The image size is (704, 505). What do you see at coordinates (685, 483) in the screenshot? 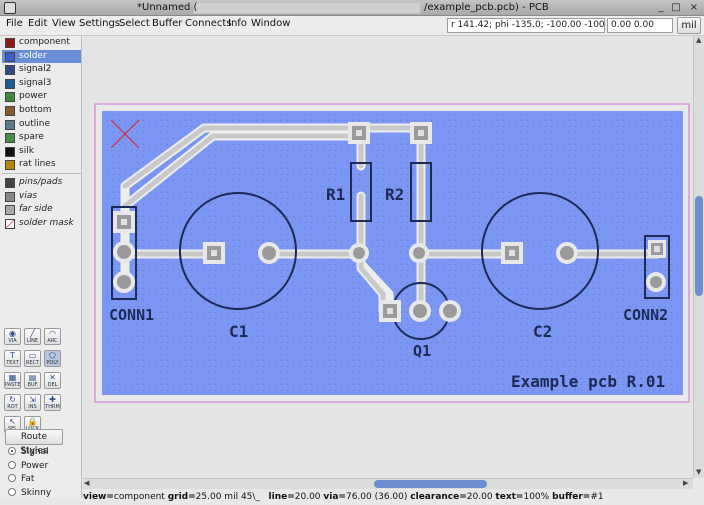
I see `scroll-right-icon: ▶` at bounding box center [685, 483].